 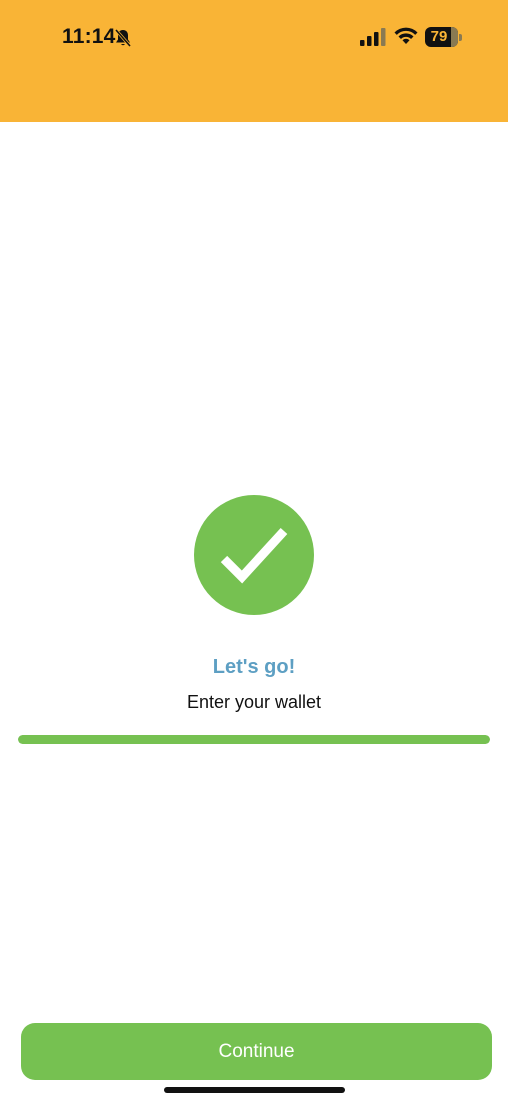 I want to click on progress-fill, so click(x=254, y=739).